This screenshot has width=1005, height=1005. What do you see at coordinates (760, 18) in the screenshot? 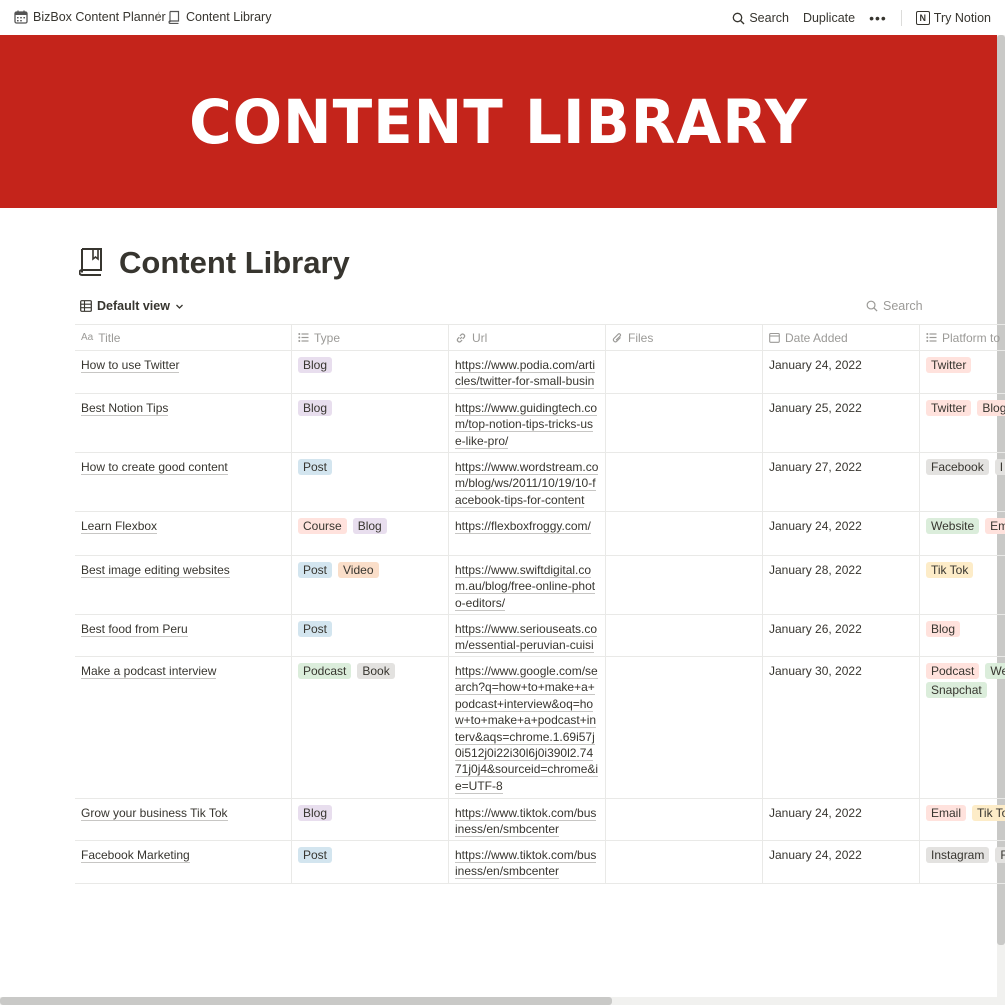
I see `search-button: Search` at bounding box center [760, 18].